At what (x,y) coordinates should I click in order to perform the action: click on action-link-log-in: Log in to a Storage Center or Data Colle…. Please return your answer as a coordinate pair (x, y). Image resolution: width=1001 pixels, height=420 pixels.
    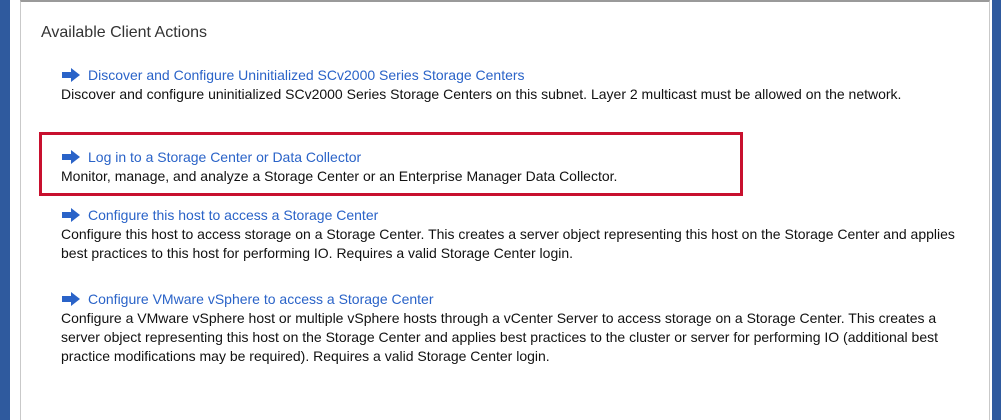
    Looking at the image, I should click on (516, 157).